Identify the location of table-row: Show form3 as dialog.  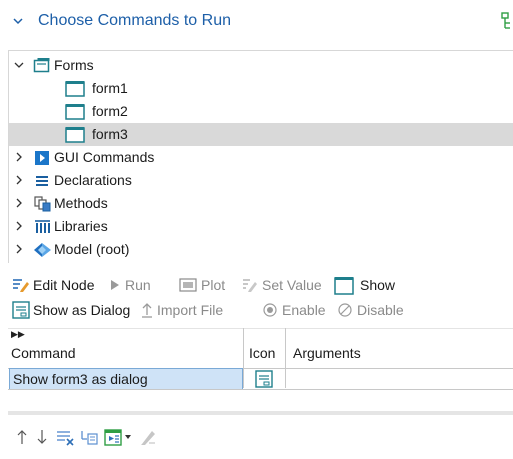
(126, 379).